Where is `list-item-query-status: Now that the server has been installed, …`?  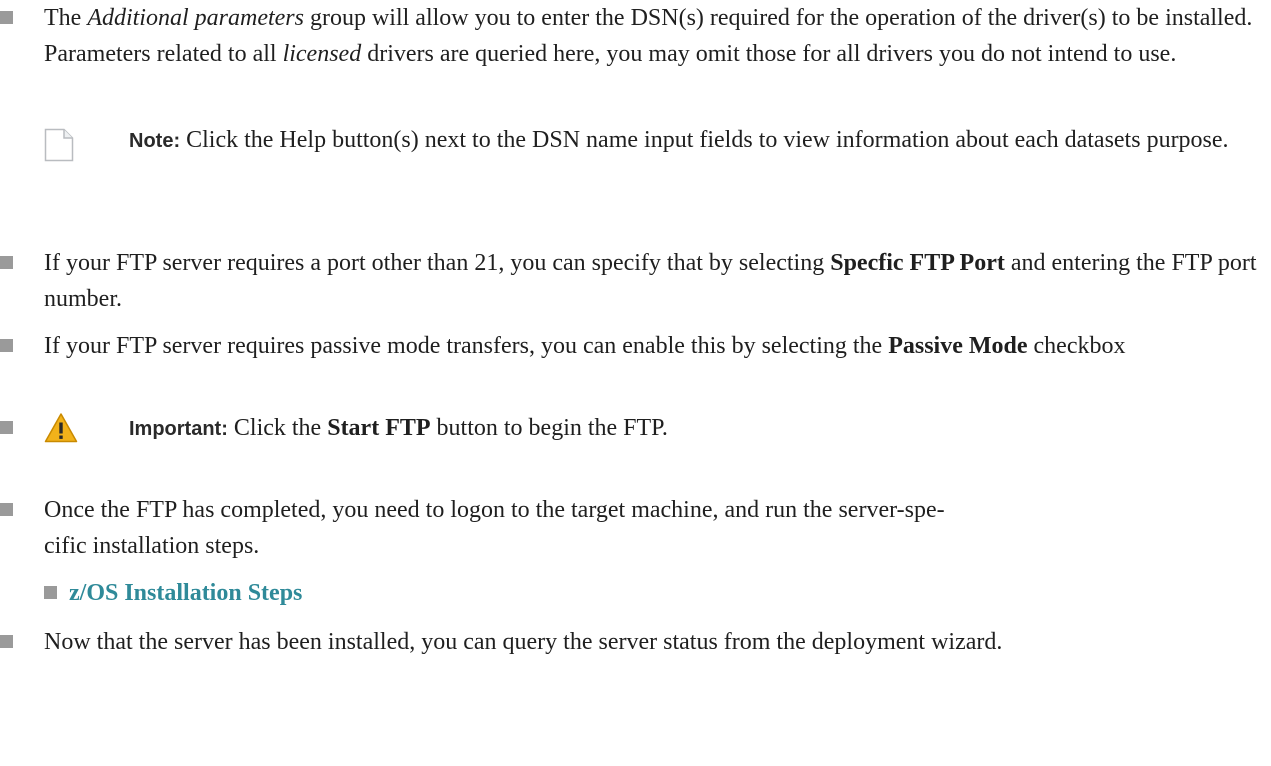 list-item-query-status: Now that the server has been installed, … is located at coordinates (635, 660).